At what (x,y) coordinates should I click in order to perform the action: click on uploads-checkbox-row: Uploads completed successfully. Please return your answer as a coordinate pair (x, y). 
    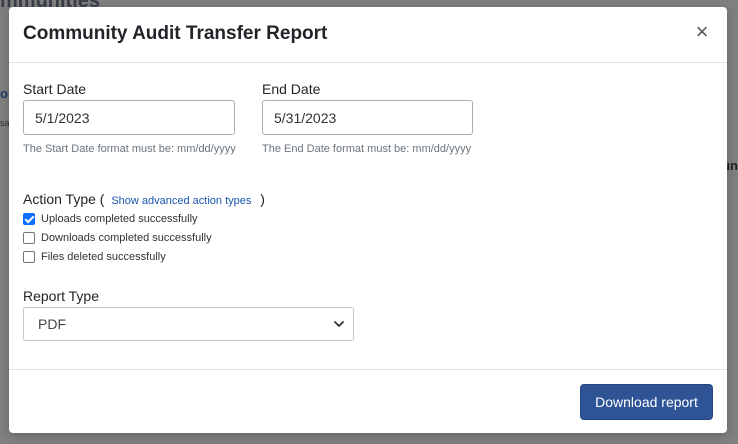
    Looking at the image, I should click on (110, 219).